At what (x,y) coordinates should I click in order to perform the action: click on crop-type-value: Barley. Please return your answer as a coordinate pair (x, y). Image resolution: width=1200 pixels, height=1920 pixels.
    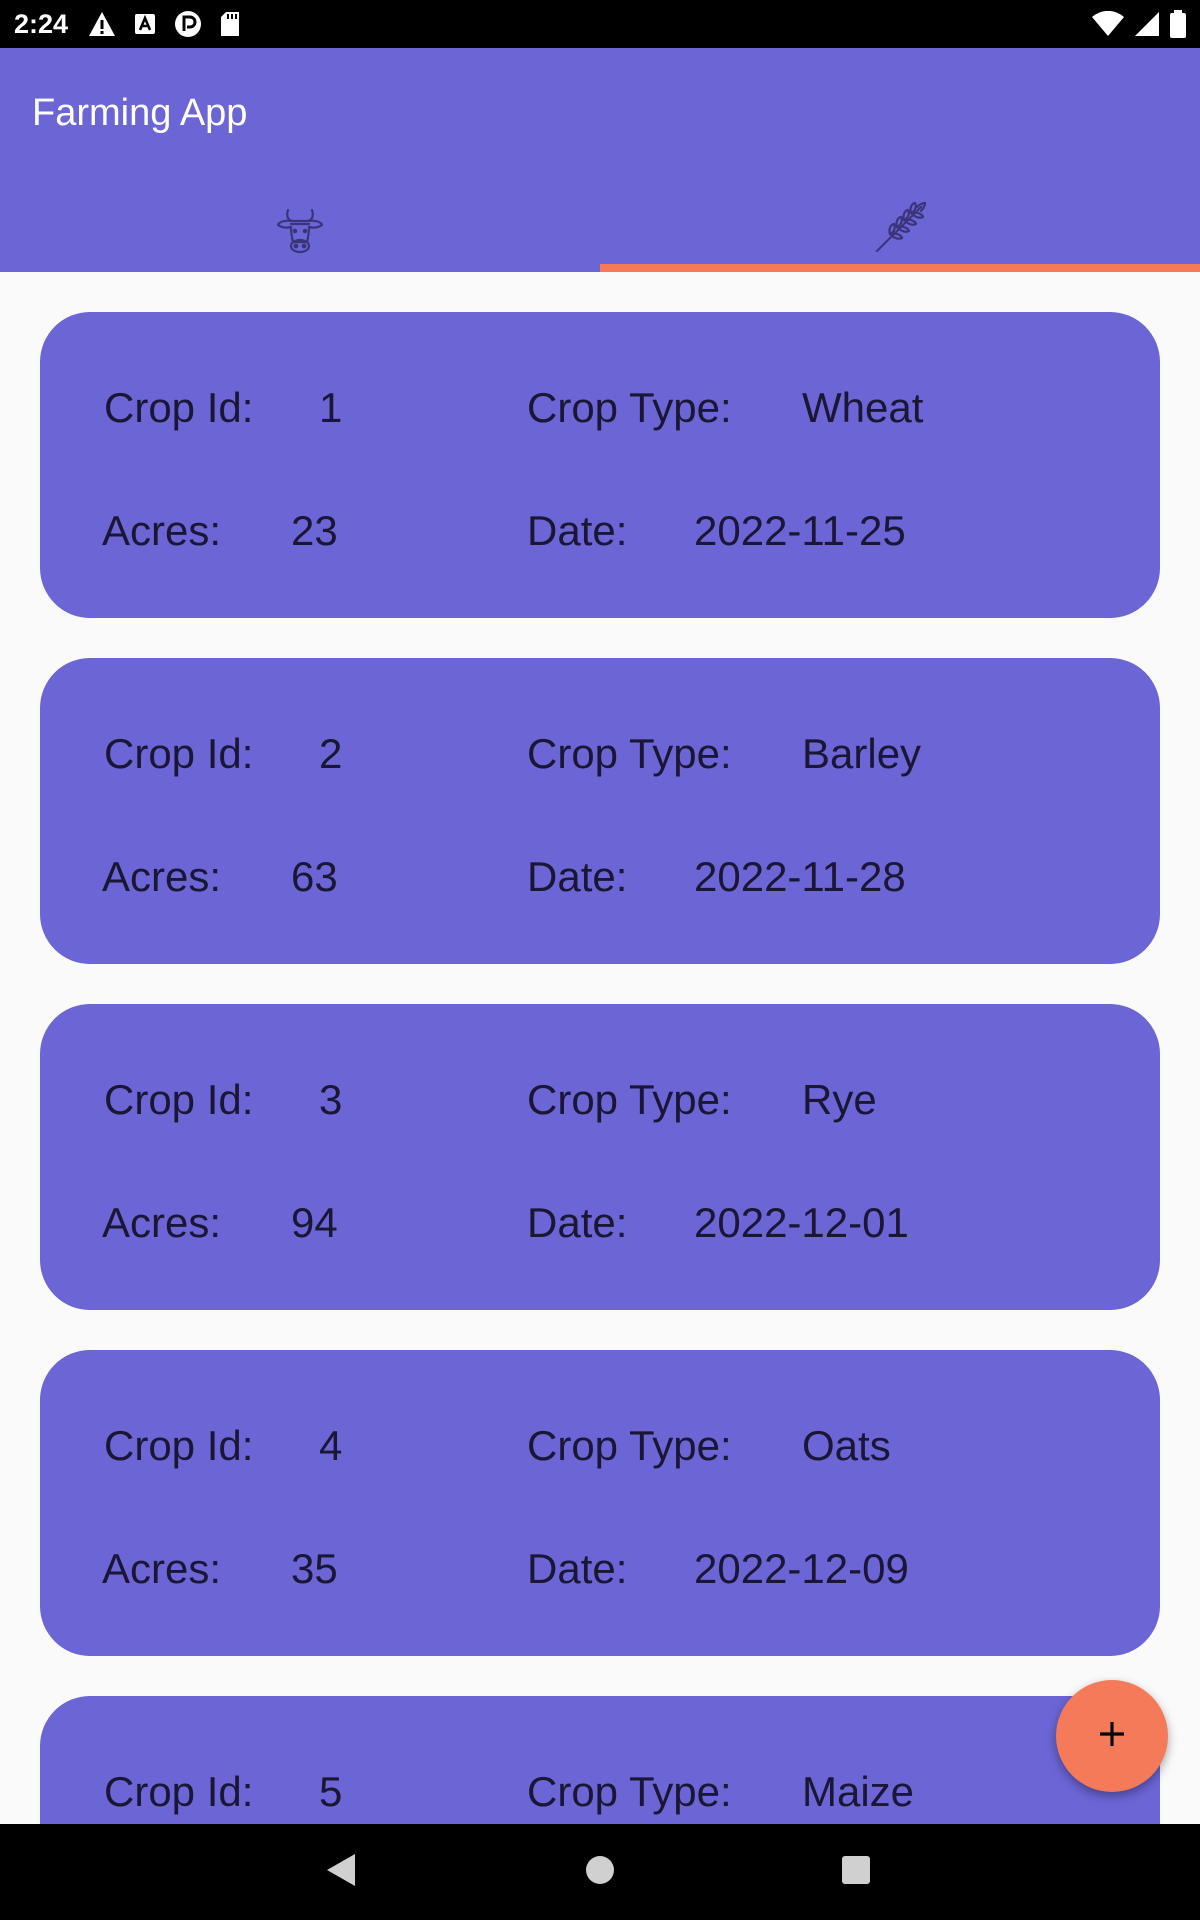
    Looking at the image, I should click on (862, 753).